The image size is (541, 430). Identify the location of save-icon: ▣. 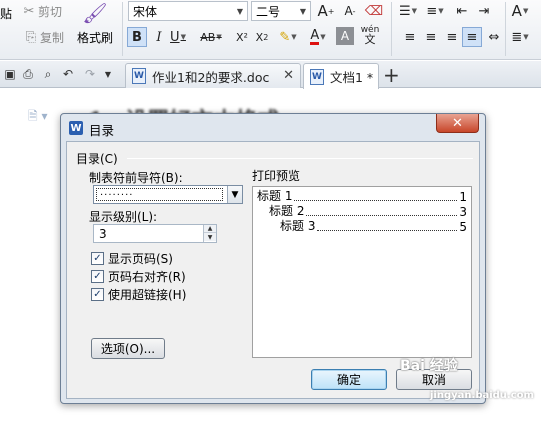
(10, 74).